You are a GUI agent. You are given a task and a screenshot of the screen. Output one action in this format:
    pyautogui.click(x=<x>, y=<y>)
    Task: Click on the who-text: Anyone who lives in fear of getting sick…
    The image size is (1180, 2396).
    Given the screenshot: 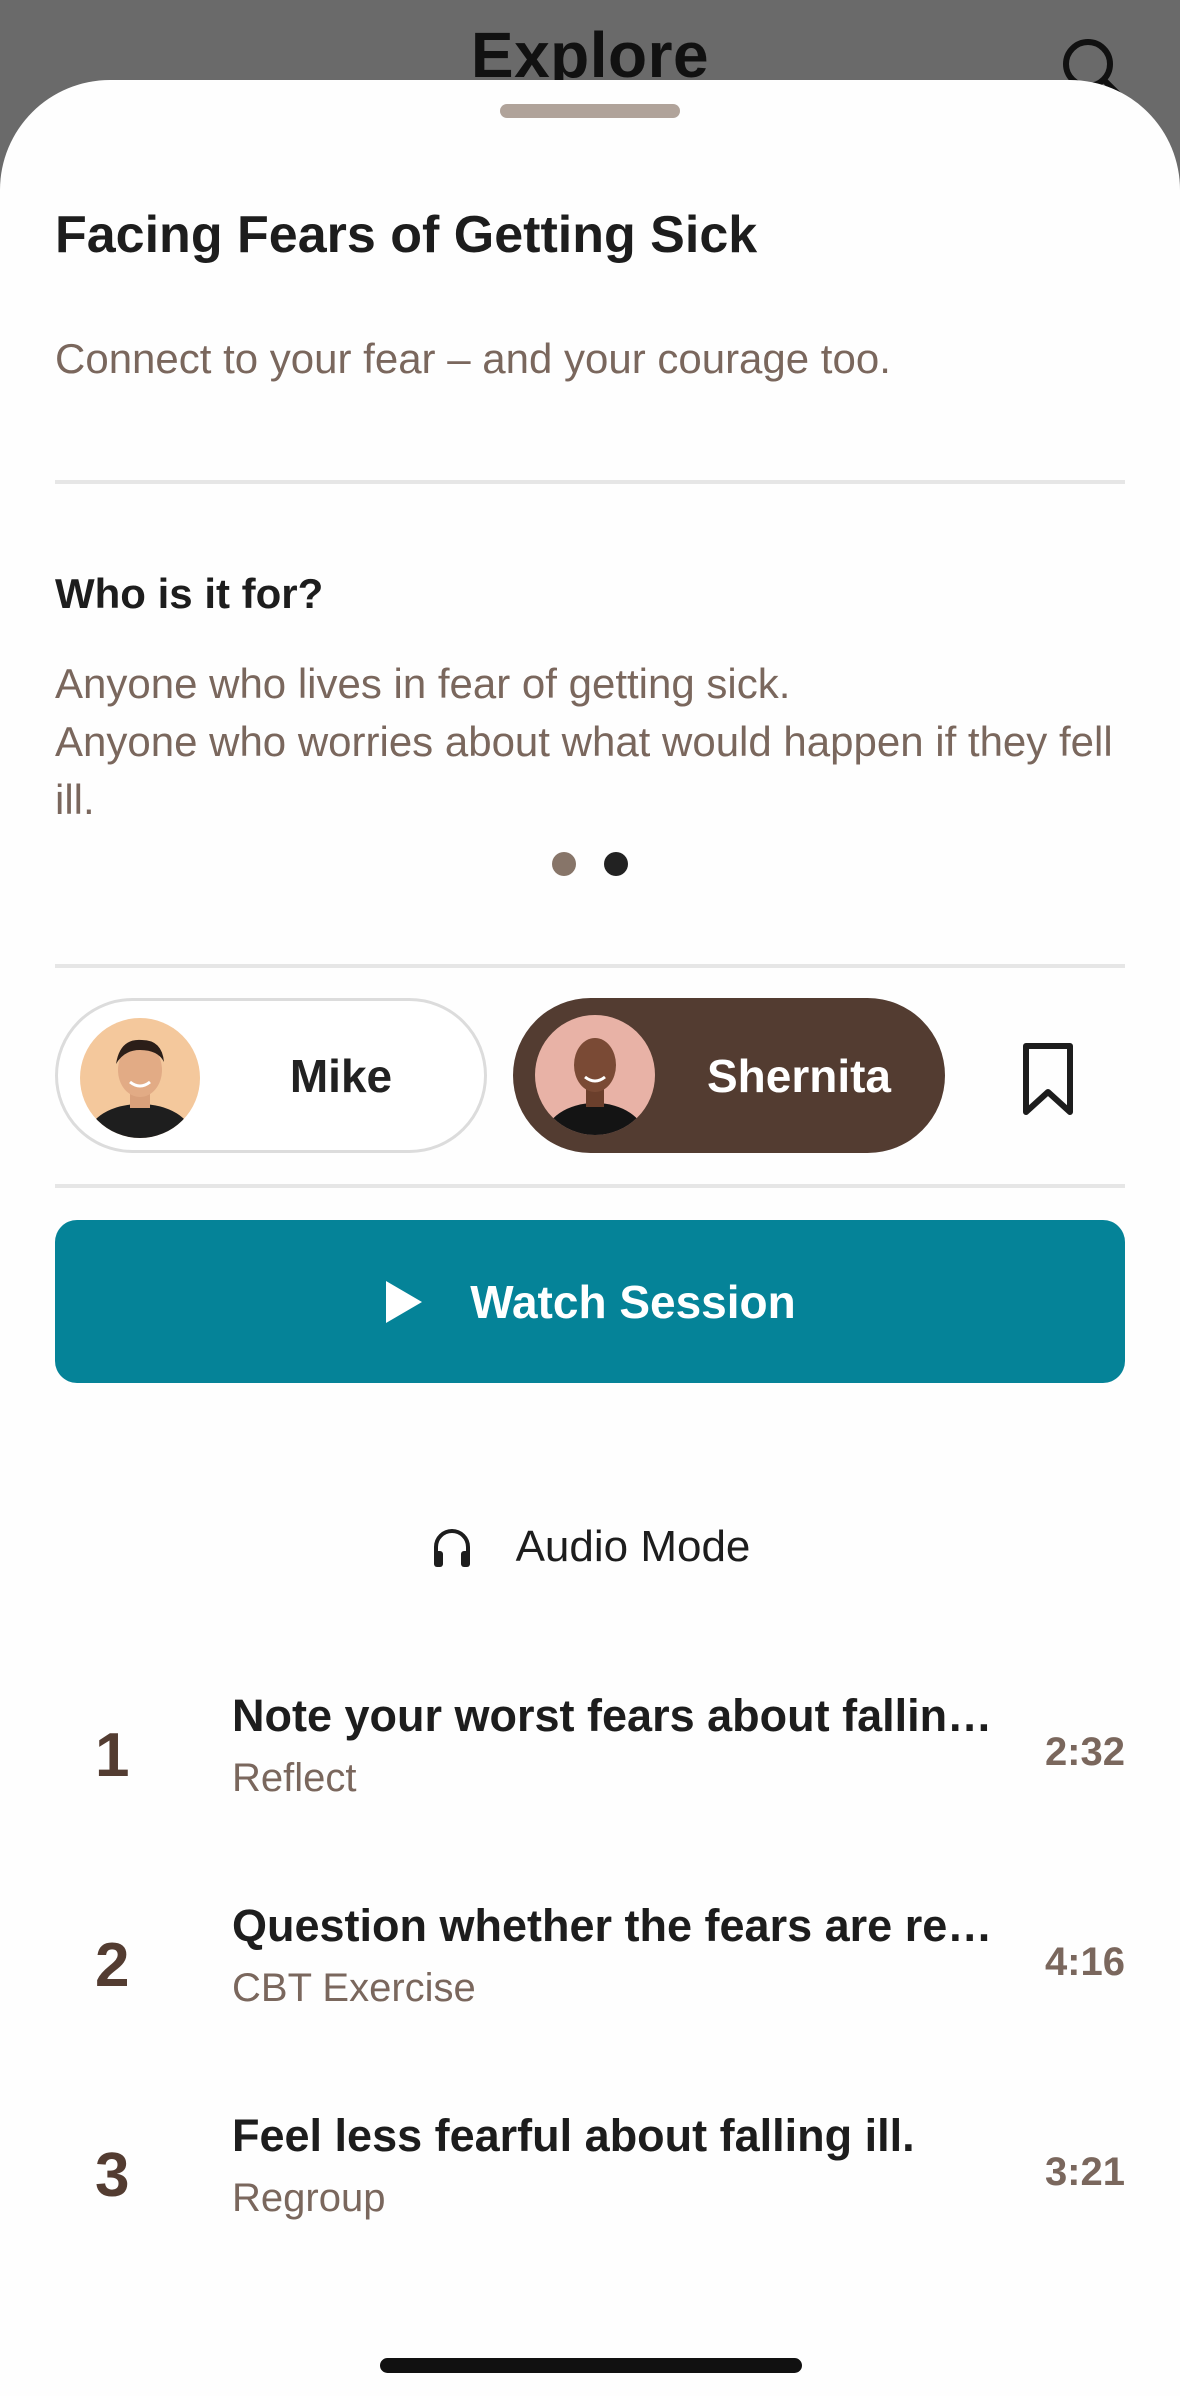 What is the action you would take?
    pyautogui.click(x=584, y=741)
    